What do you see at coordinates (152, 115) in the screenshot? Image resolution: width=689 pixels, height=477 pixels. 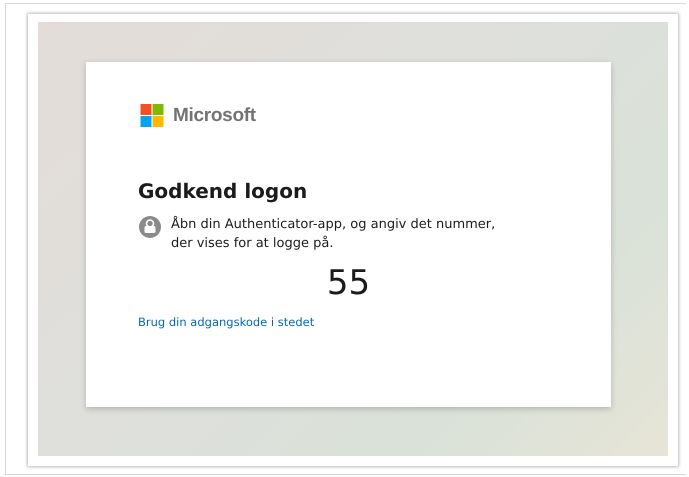 I see `logo-icon` at bounding box center [152, 115].